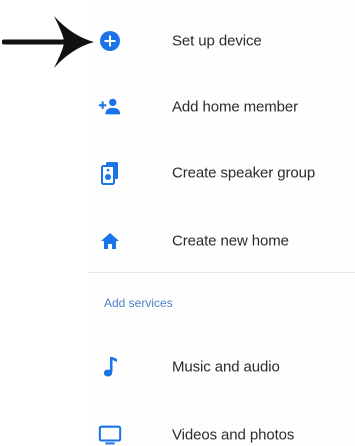 The height and width of the screenshot is (446, 355). Describe the element at coordinates (110, 173) in the screenshot. I see `speaker-group-icon` at that location.